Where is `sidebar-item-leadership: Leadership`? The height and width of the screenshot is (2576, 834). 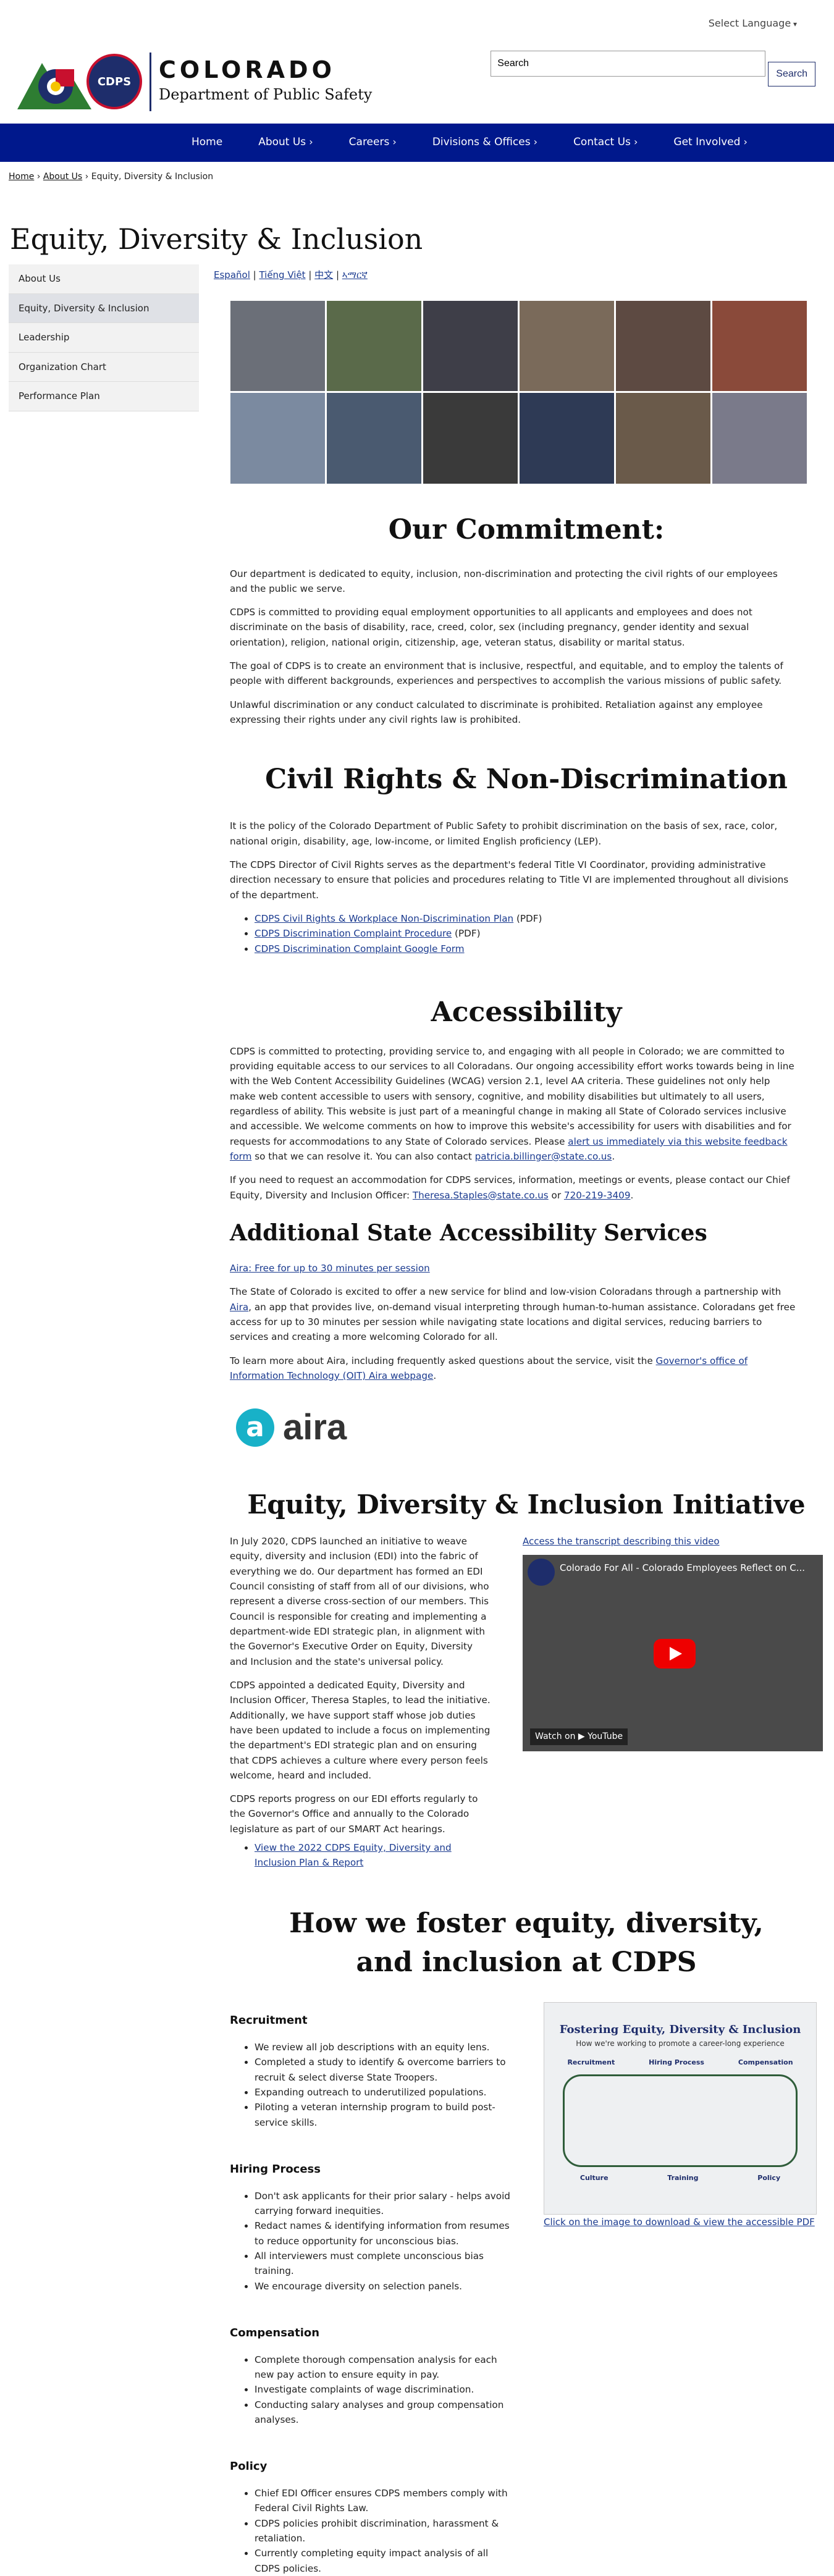 sidebar-item-leadership: Leadership is located at coordinates (104, 338).